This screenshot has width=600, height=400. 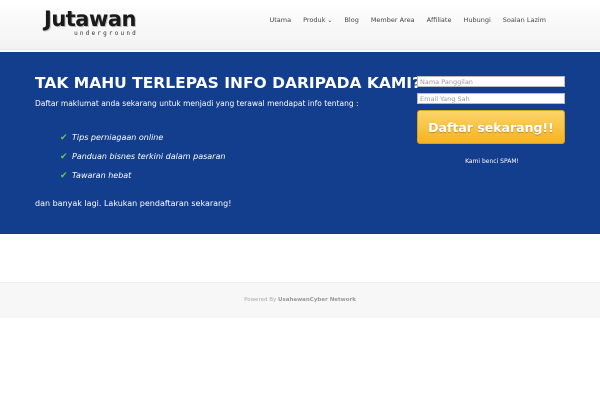 I want to click on nav-label: Hubungi, so click(x=477, y=20).